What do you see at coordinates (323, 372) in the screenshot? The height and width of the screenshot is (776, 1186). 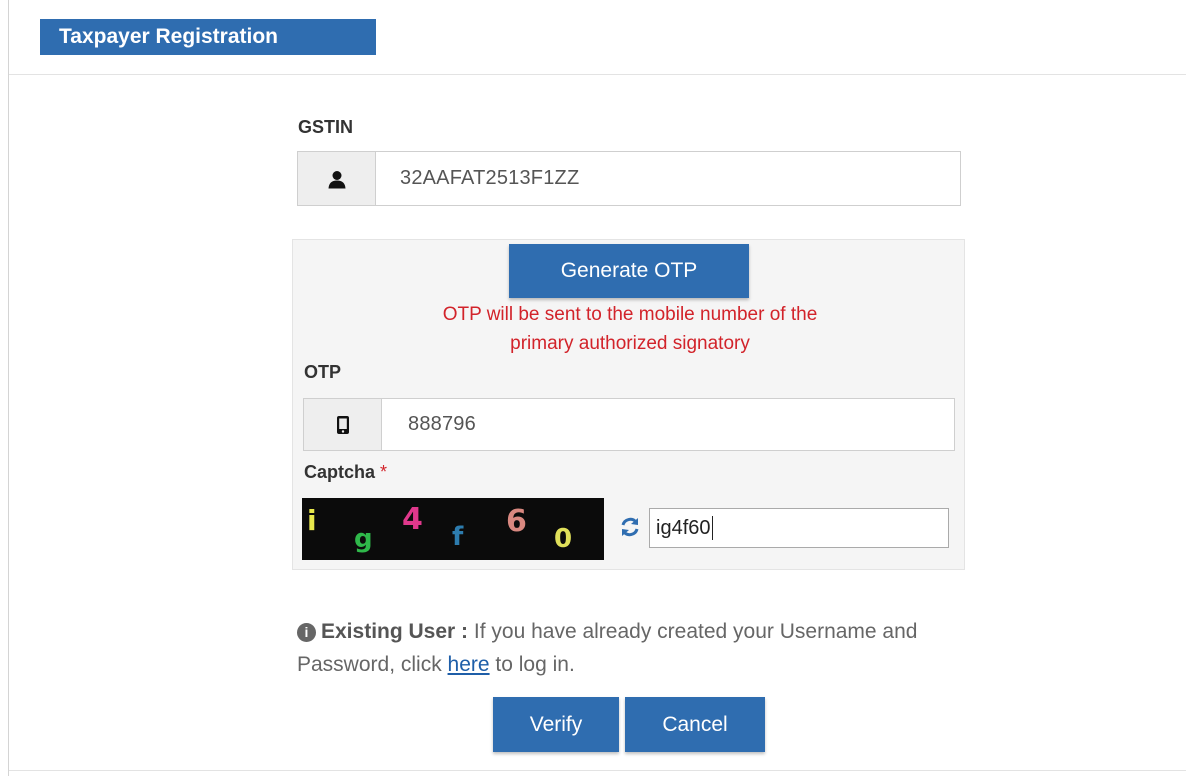 I see `otp-label: OTP` at bounding box center [323, 372].